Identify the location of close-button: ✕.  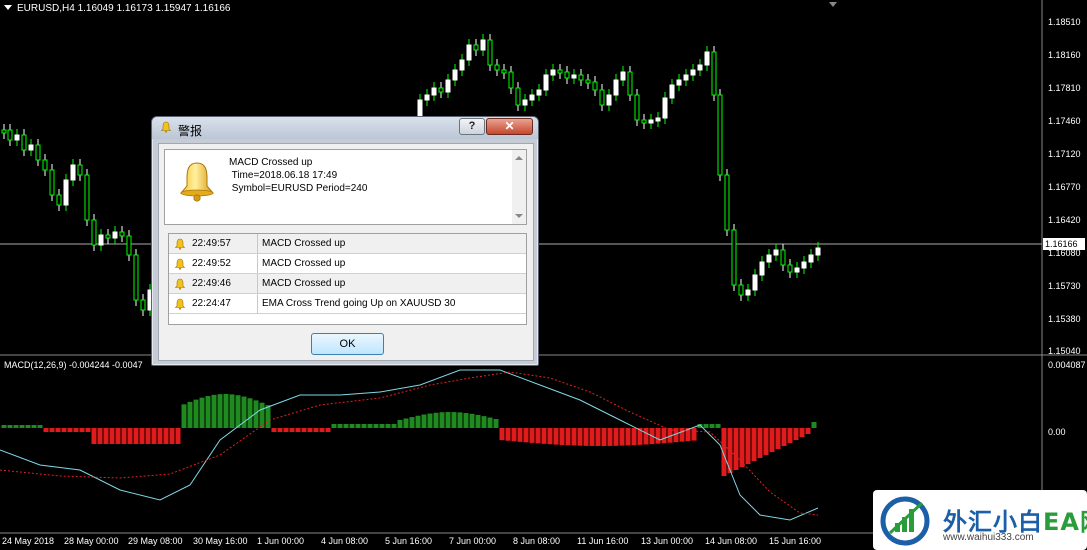
(509, 126).